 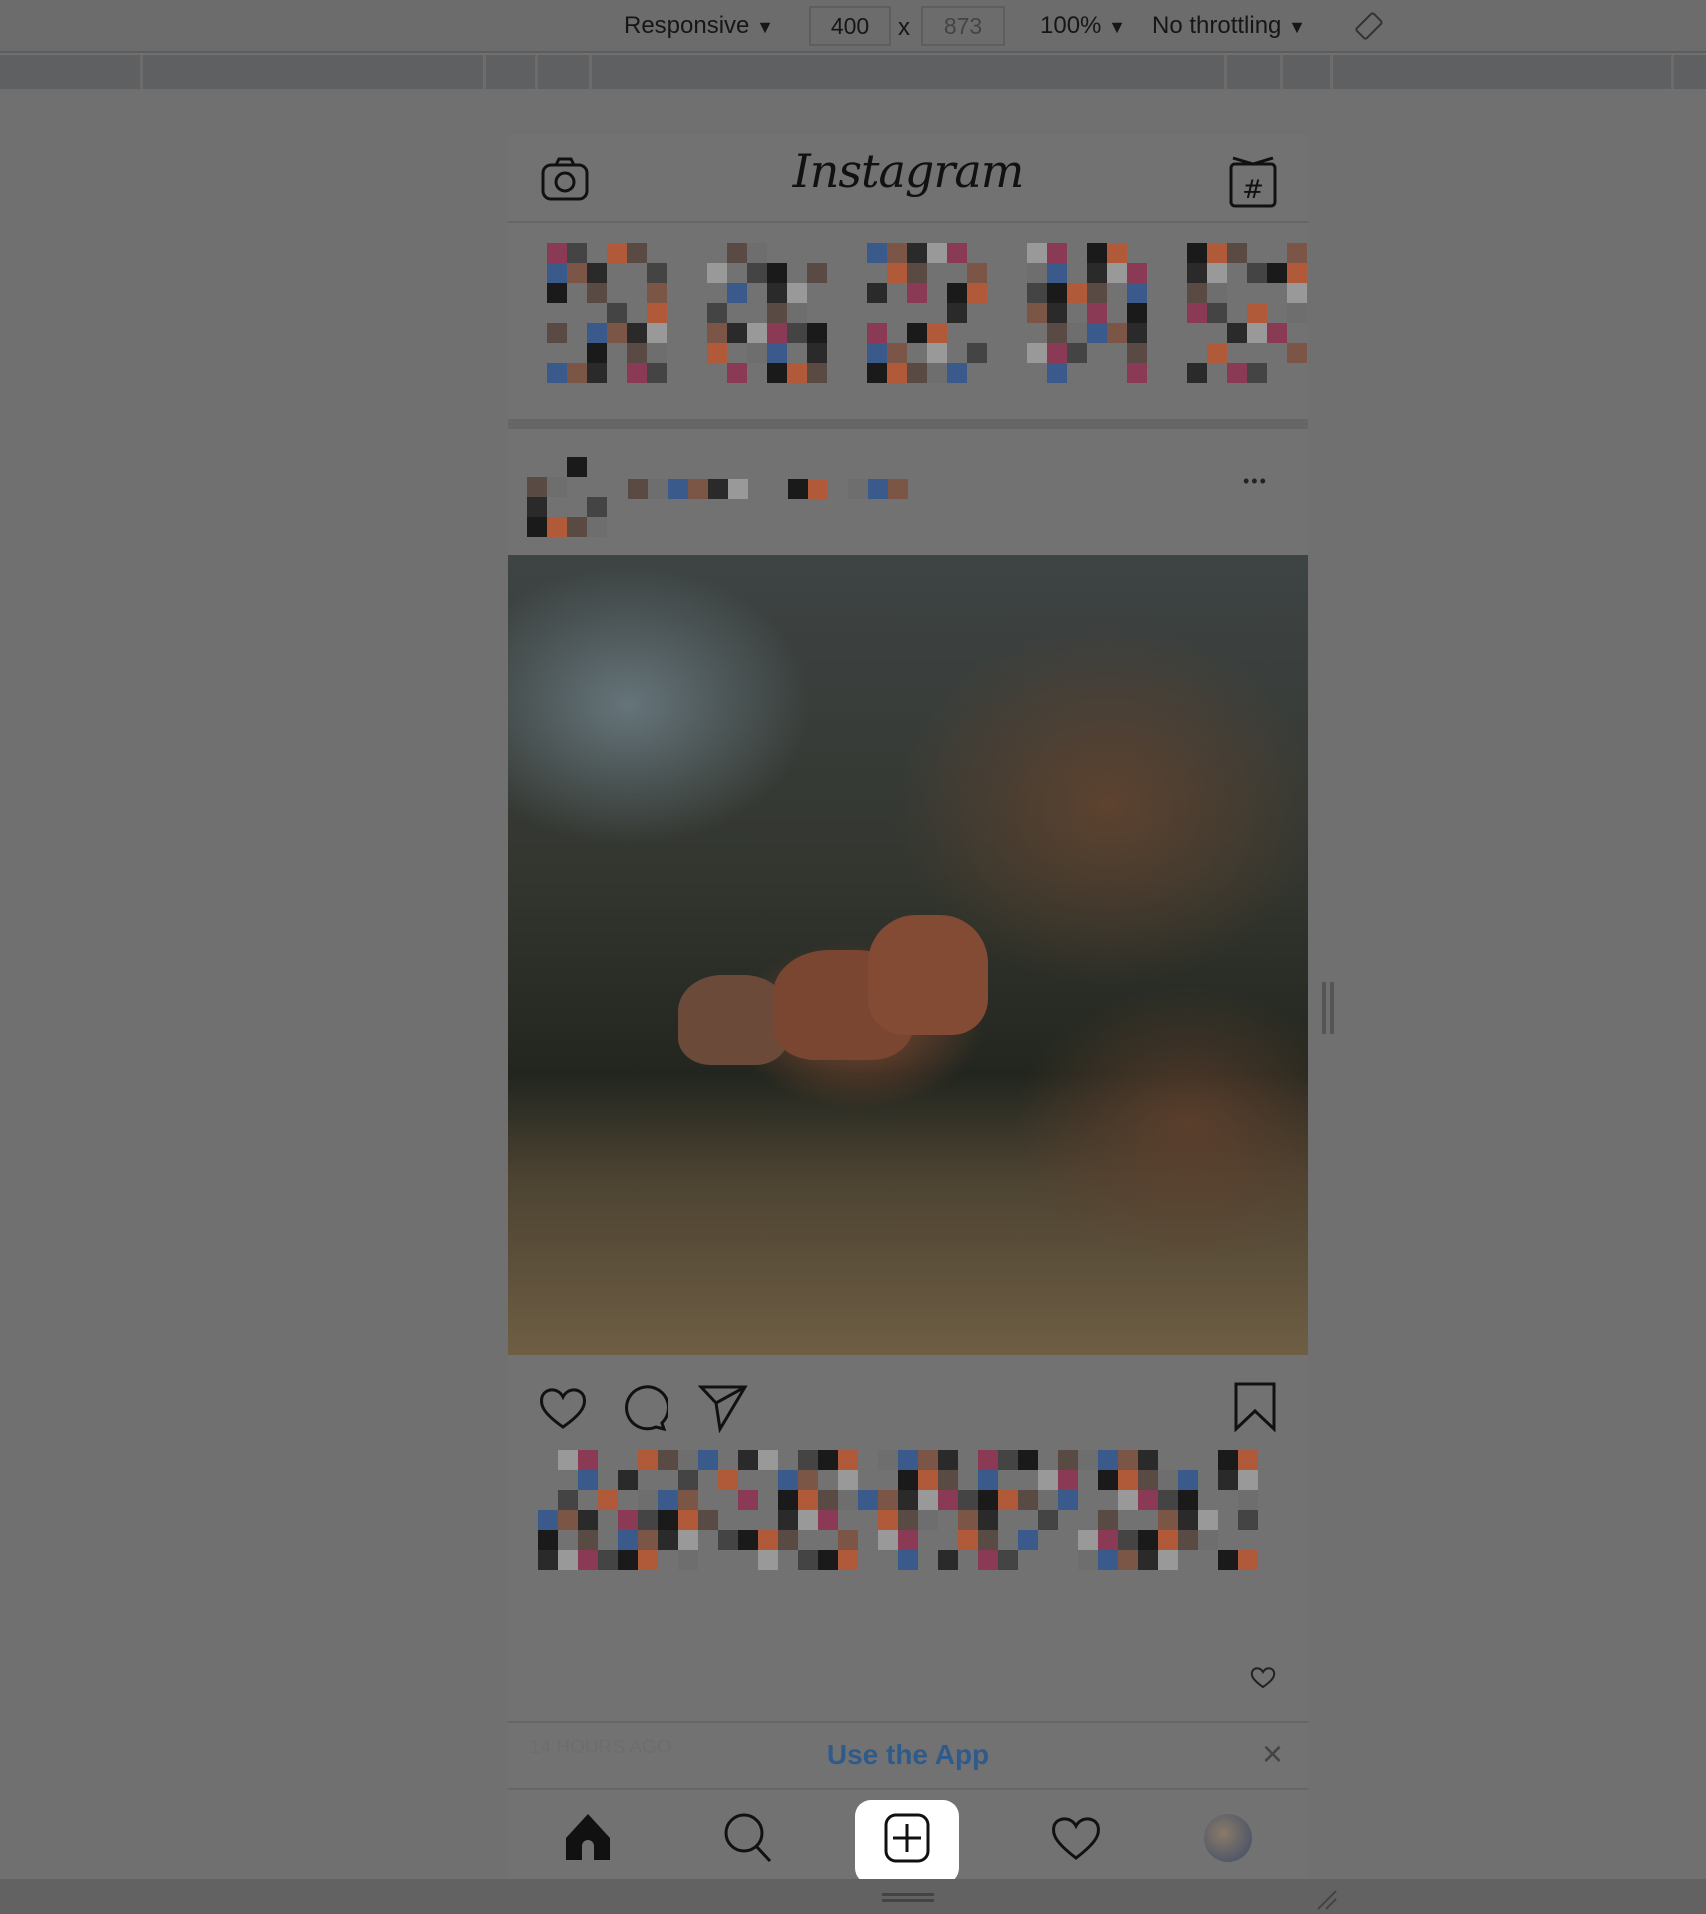 I want to click on use-app-link: Use the App, so click(x=908, y=1755).